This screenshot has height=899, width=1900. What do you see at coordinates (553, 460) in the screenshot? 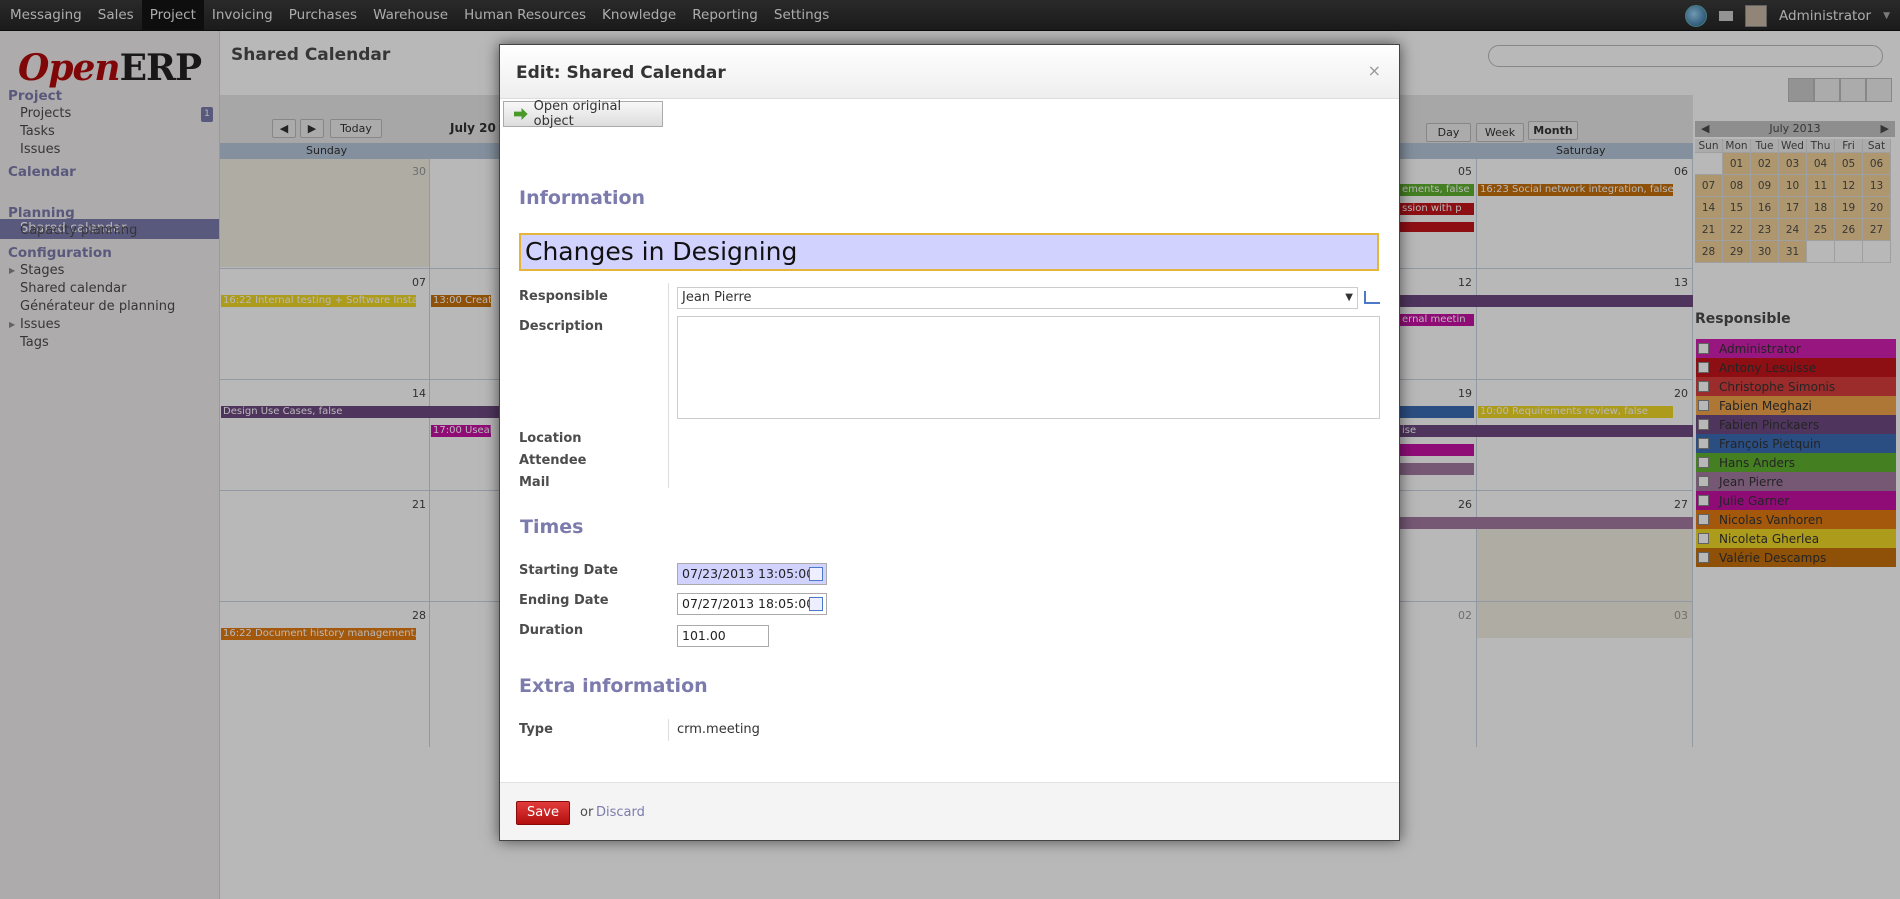
I see `attendee-label: Attendee` at bounding box center [553, 460].